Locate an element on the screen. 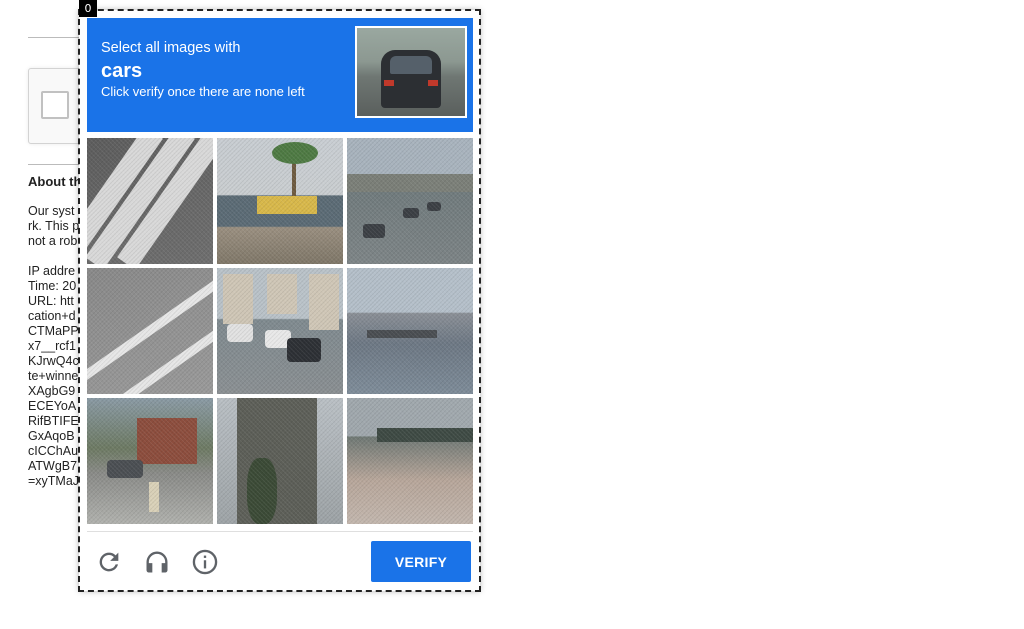  info-icon is located at coordinates (205, 562).